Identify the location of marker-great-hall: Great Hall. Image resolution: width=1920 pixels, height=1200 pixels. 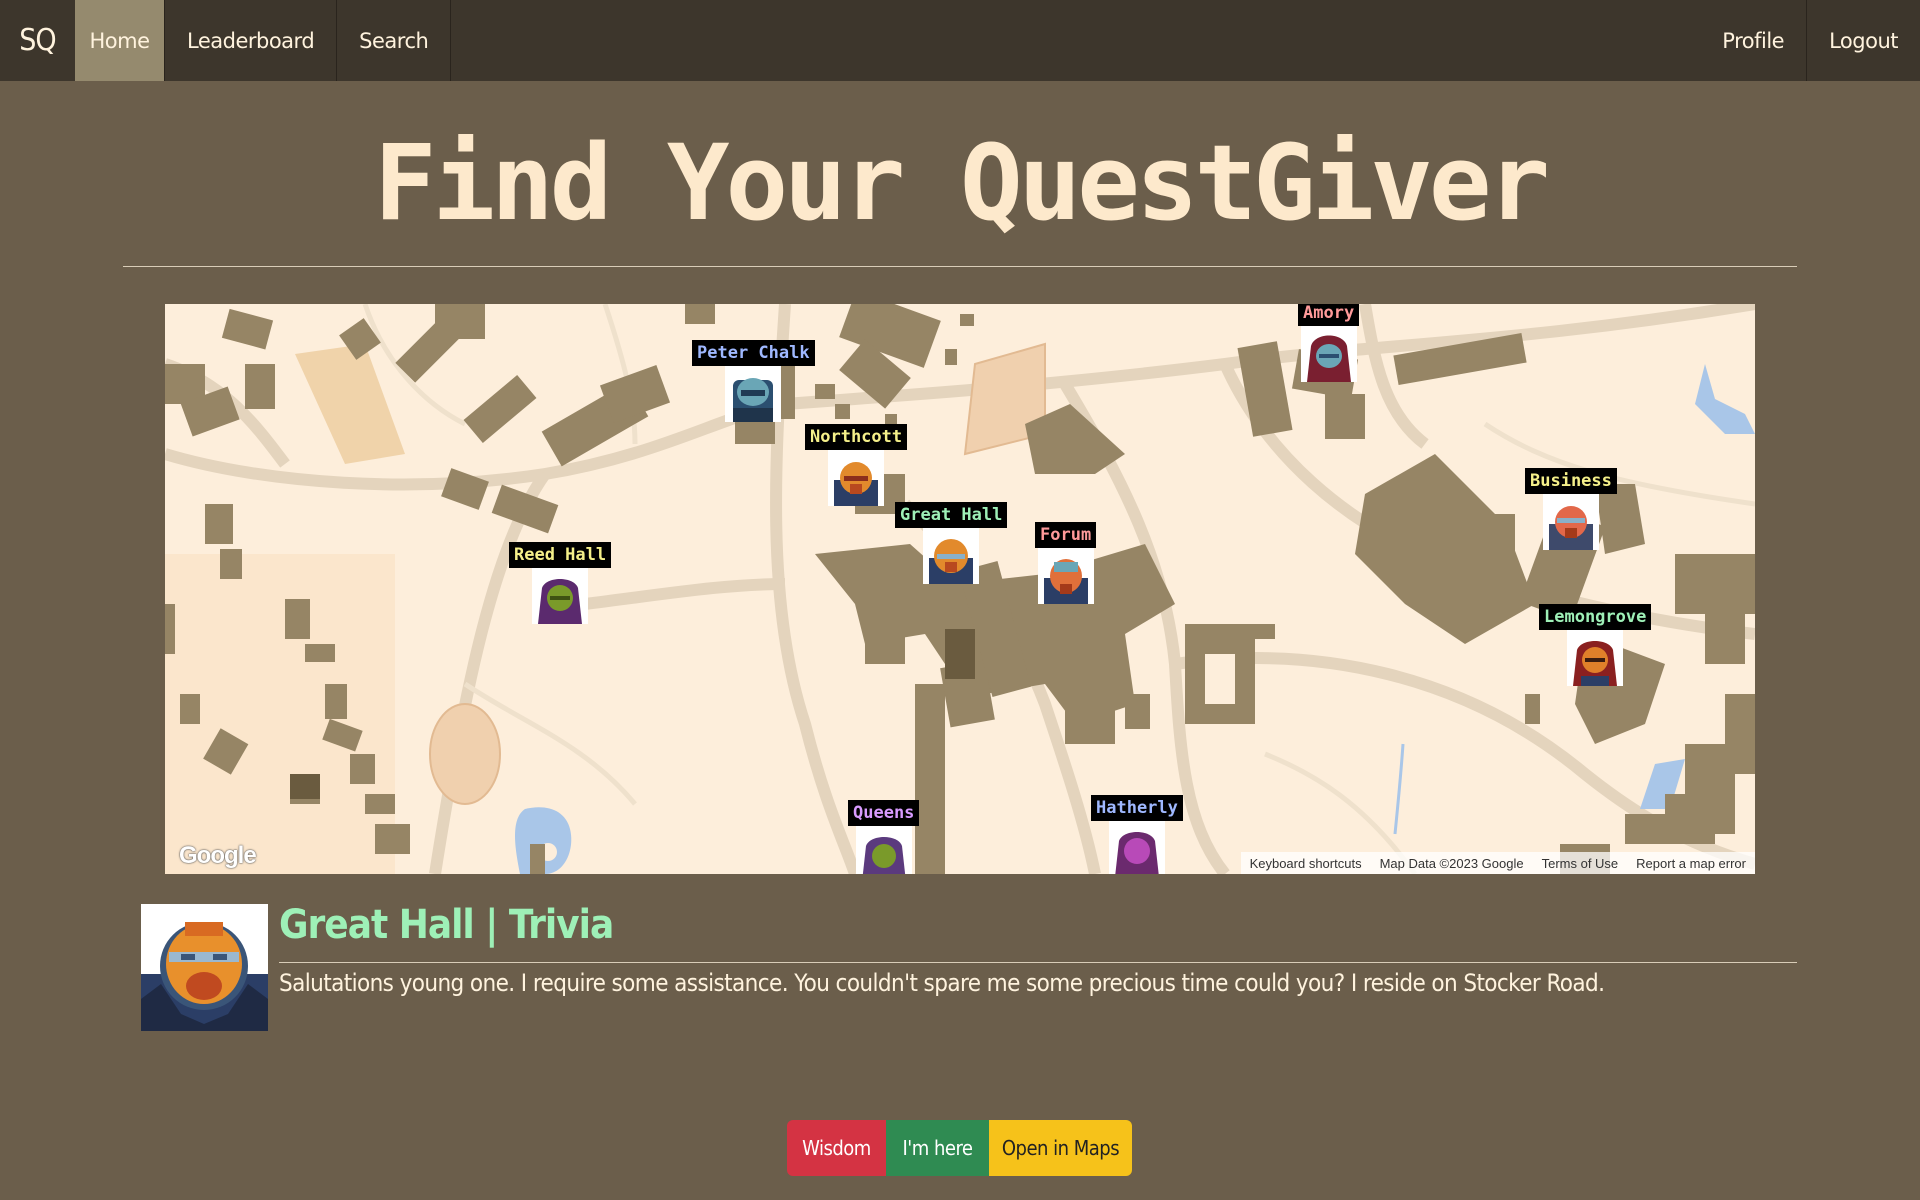
(951, 543).